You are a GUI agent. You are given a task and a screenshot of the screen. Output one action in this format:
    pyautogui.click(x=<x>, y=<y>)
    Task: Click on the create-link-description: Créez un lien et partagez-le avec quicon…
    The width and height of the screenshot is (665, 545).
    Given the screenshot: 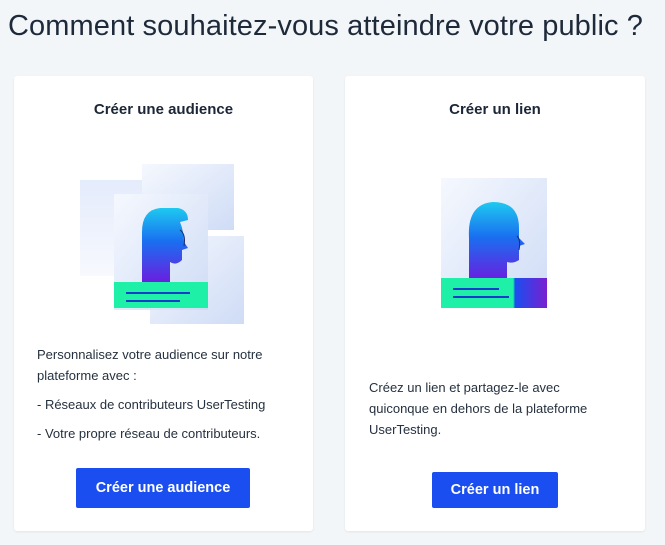 What is the action you would take?
    pyautogui.click(x=494, y=408)
    